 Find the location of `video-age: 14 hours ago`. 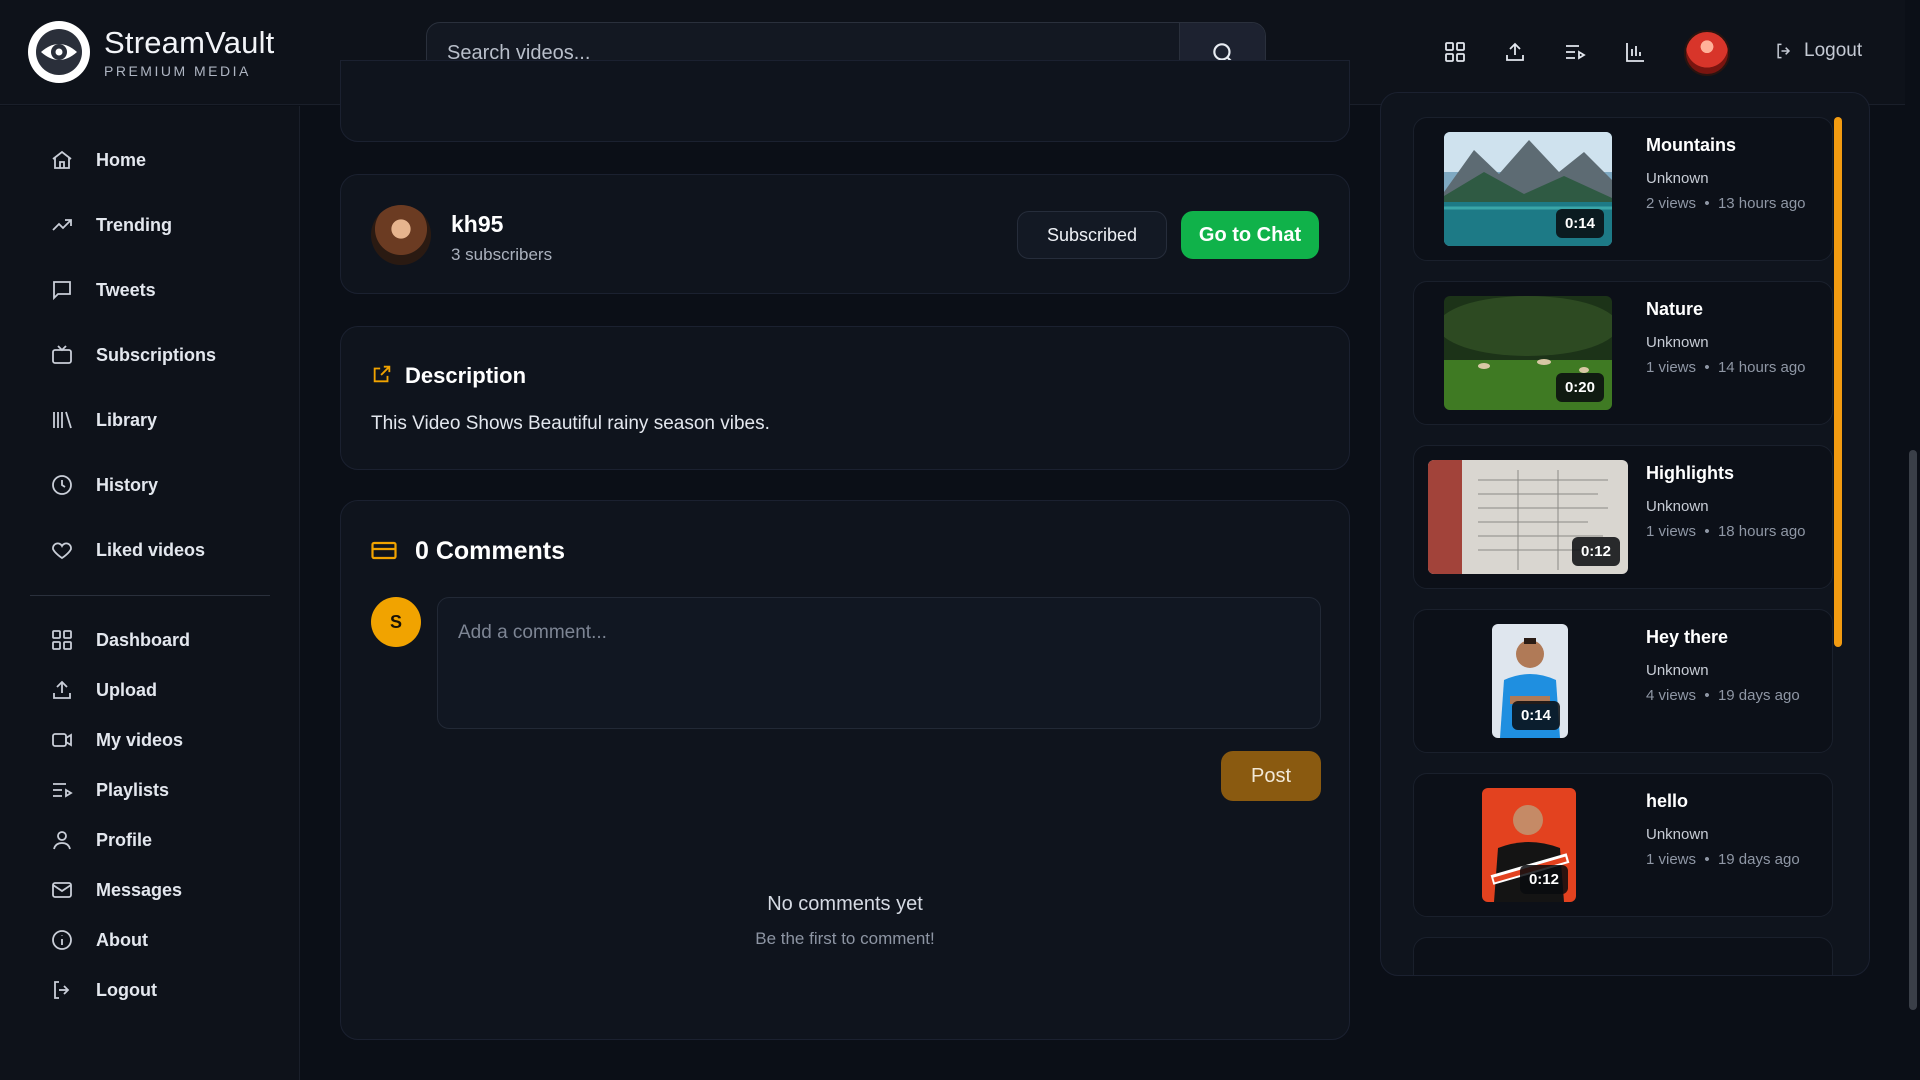

video-age: 14 hours ago is located at coordinates (1761, 367).